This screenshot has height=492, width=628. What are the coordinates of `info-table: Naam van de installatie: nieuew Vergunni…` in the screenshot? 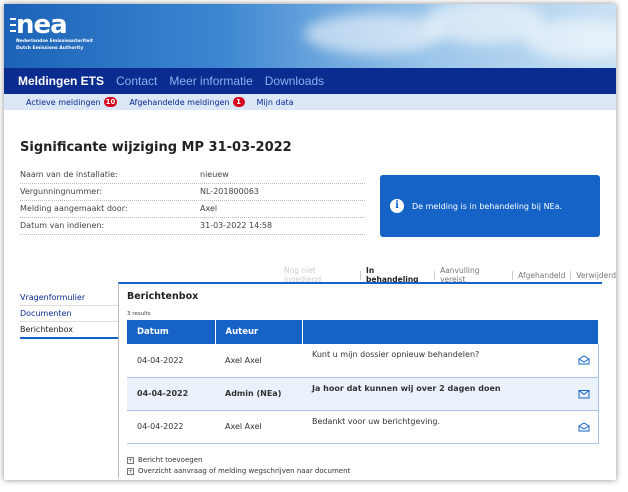 It's located at (192, 201).